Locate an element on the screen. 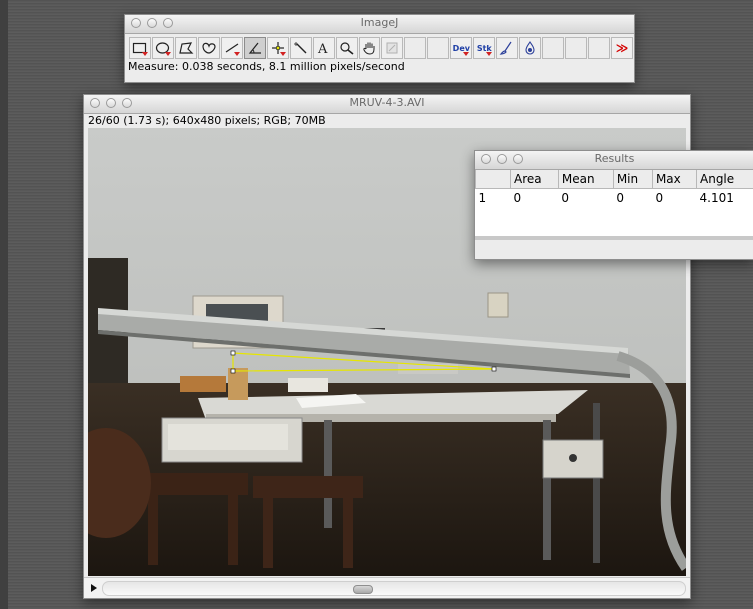  rectangle-tool-button is located at coordinates (140, 48).